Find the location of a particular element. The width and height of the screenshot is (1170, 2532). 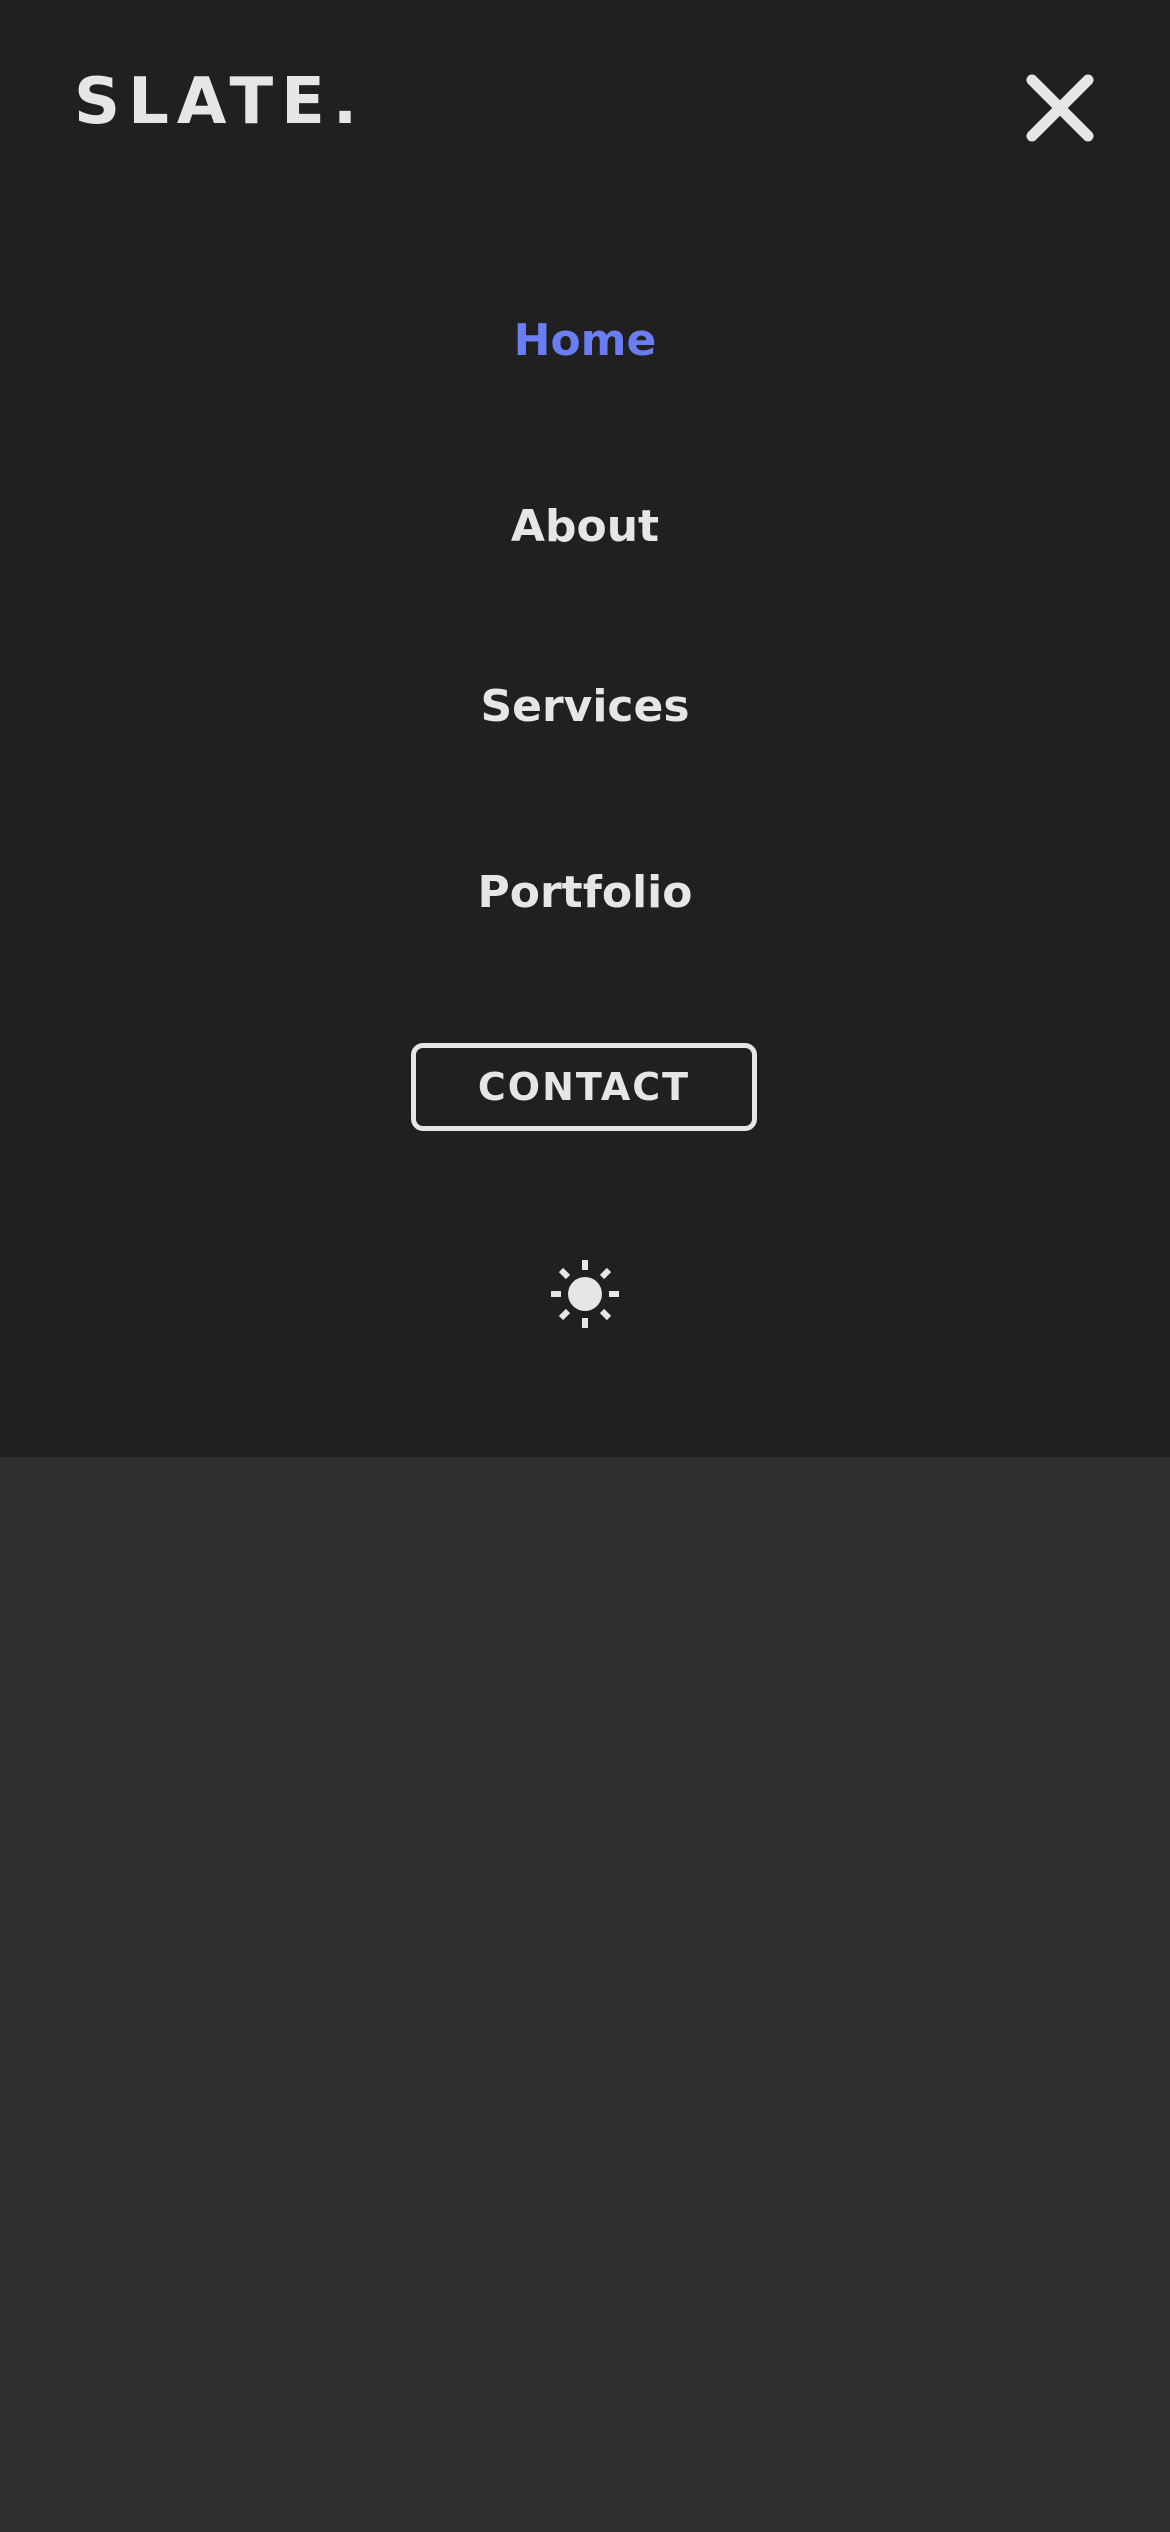

close-icon is located at coordinates (1060, 108).